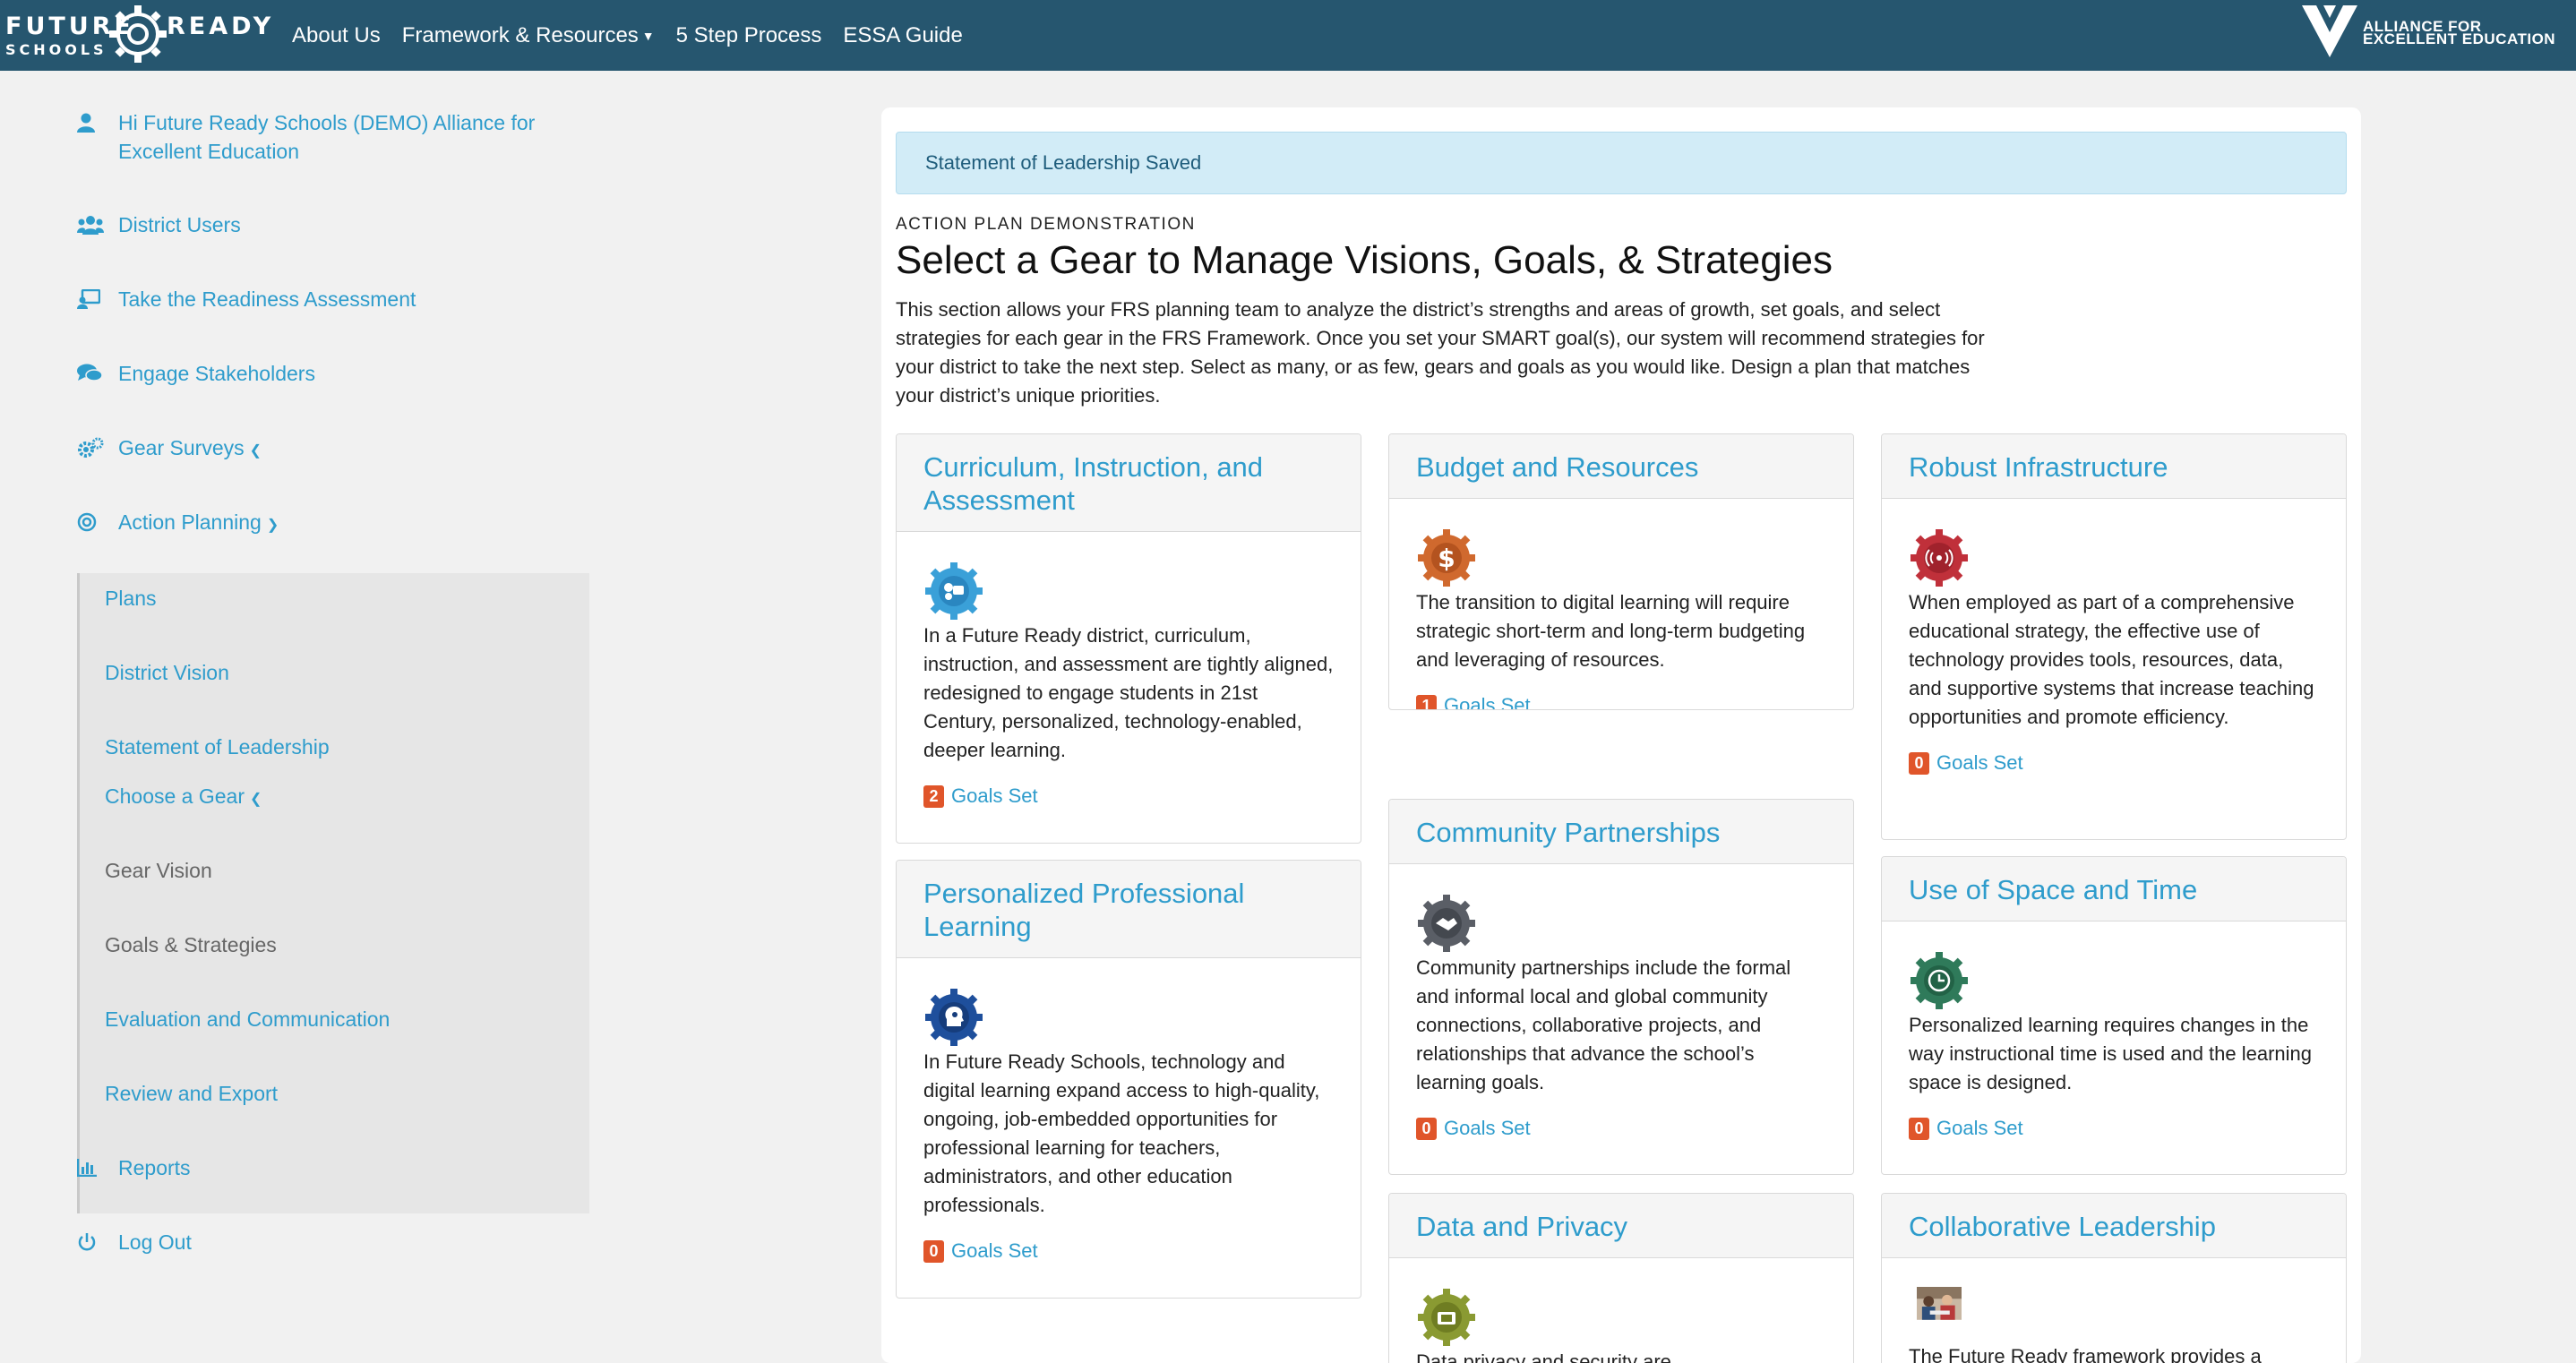  Describe the element at coordinates (1129, 483) in the screenshot. I see `card-title: Curriculum, Instruction, and Assessment` at that location.